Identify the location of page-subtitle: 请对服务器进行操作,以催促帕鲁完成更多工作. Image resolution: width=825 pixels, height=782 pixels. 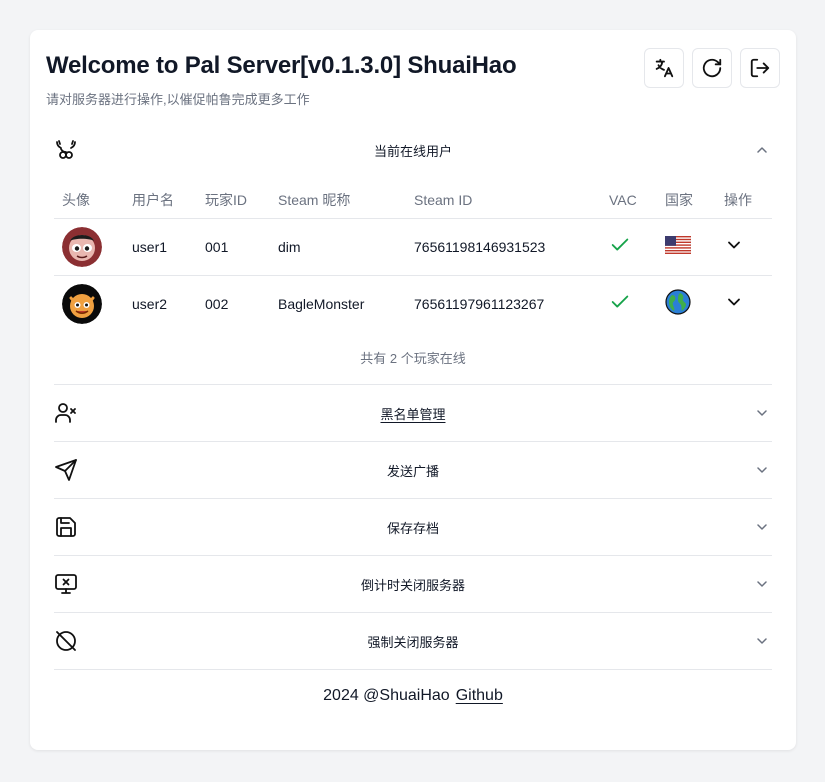
(178, 99).